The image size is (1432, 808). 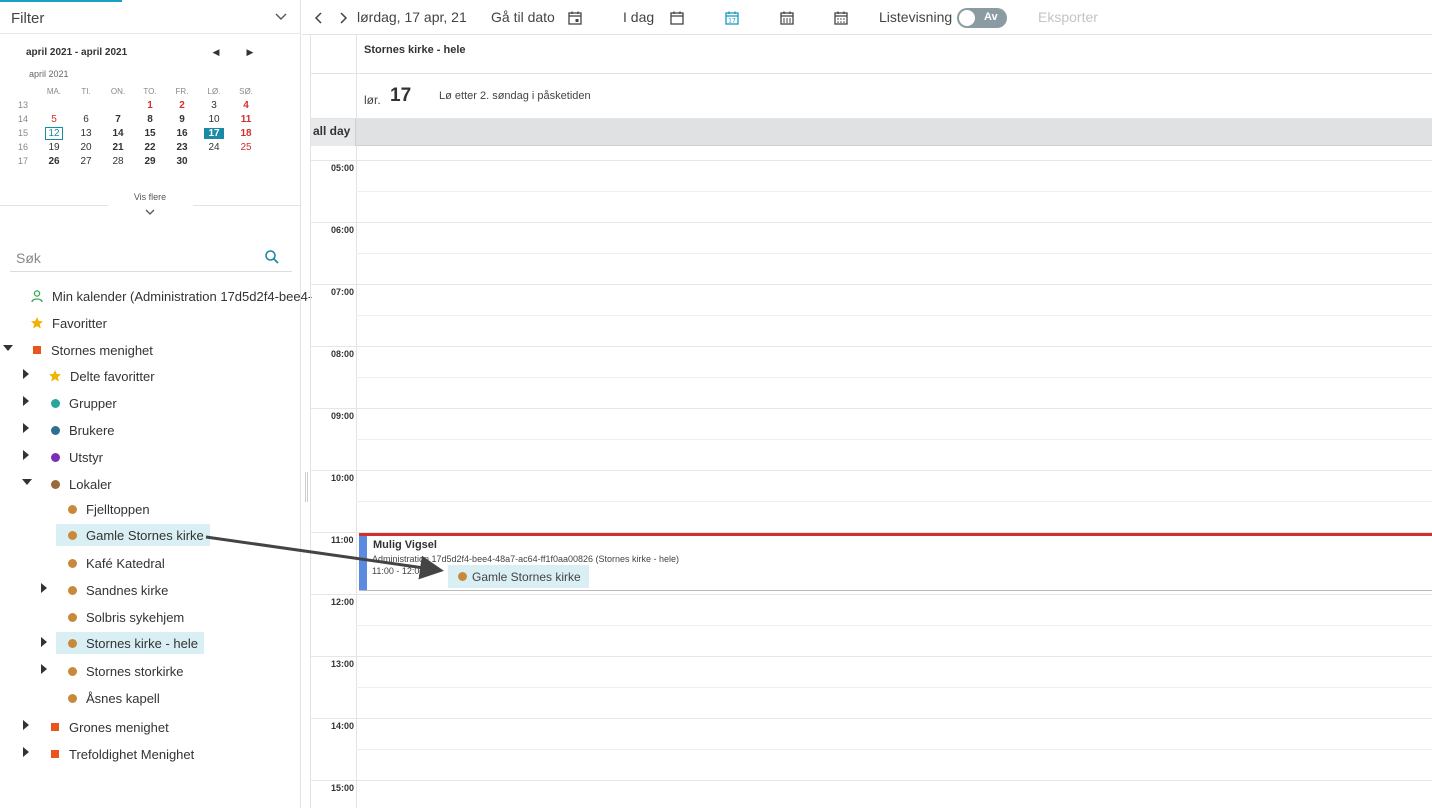 I want to click on calendar-day: 18, so click(x=246, y=133).